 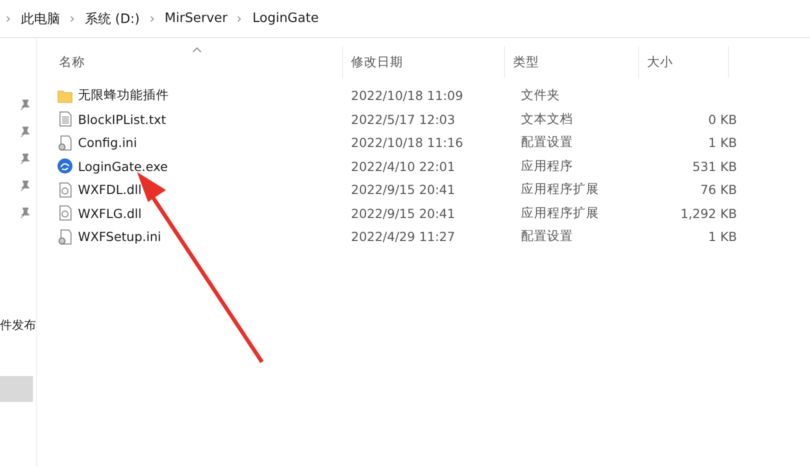 What do you see at coordinates (40, 19) in the screenshot?
I see `breadcrumb-item: 此电脑` at bounding box center [40, 19].